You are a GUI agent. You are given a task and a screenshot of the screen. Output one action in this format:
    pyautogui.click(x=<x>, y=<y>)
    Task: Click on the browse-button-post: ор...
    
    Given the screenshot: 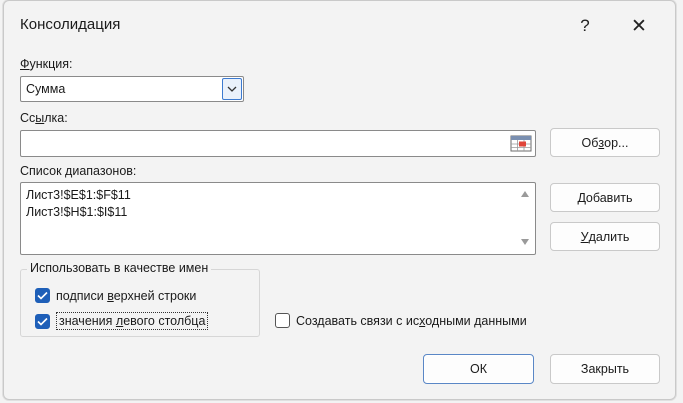 What is the action you would take?
    pyautogui.click(x=616, y=142)
    